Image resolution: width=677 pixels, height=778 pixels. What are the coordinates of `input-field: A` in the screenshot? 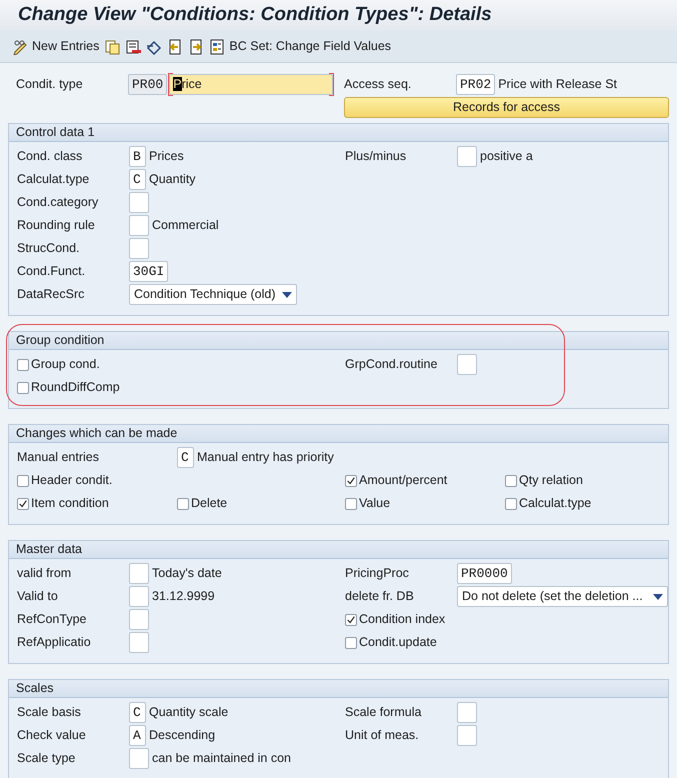 It's located at (137, 735).